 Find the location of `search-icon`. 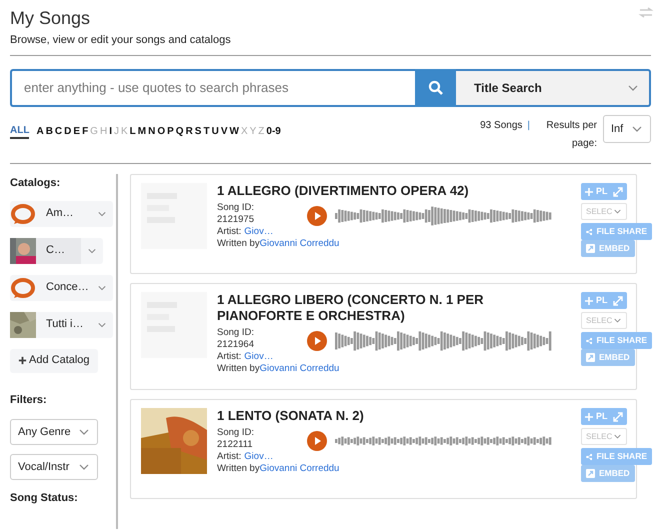

search-icon is located at coordinates (436, 88).